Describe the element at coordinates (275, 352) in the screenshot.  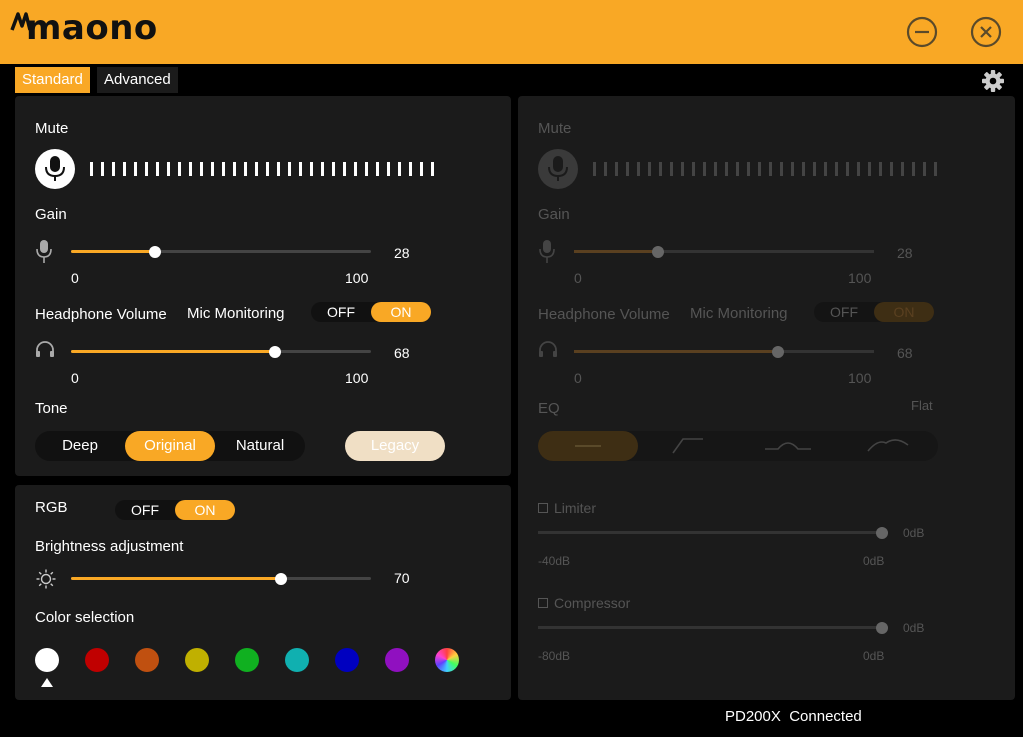
I see `headphone-volume-knob` at that location.